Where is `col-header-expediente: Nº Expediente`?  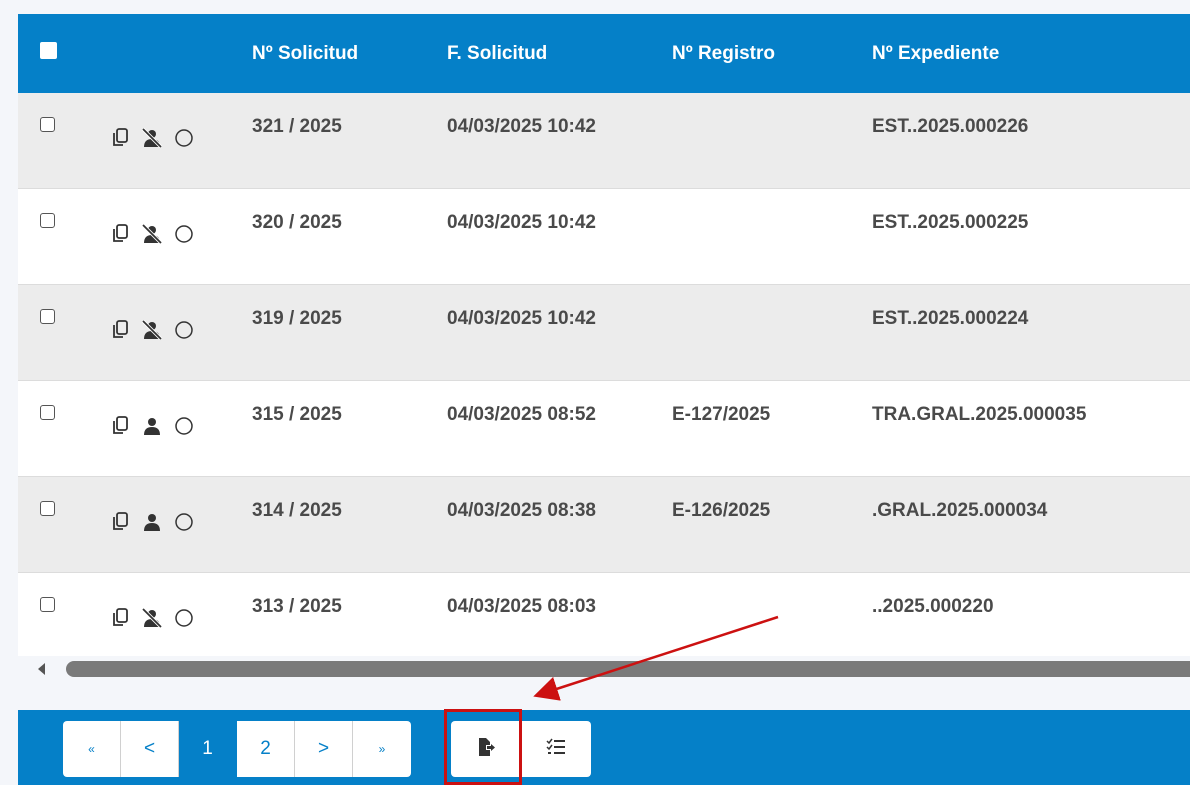
col-header-expediente: Nº Expediente is located at coordinates (1031, 54).